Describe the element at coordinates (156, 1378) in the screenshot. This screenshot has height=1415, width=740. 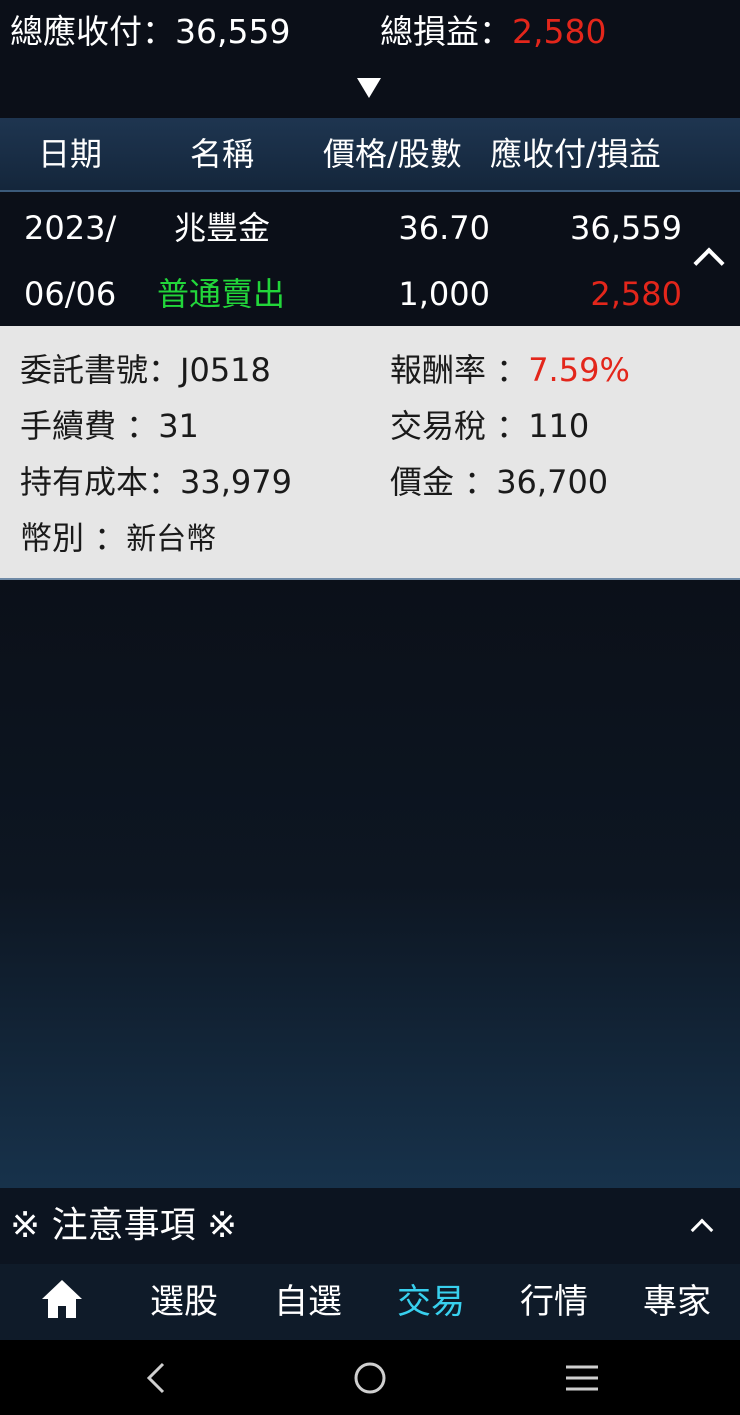
I see `back-icon` at that location.